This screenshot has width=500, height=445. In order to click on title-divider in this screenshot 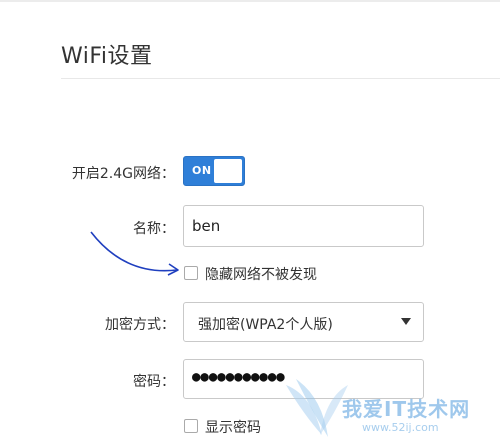, I will do `click(280, 78)`.